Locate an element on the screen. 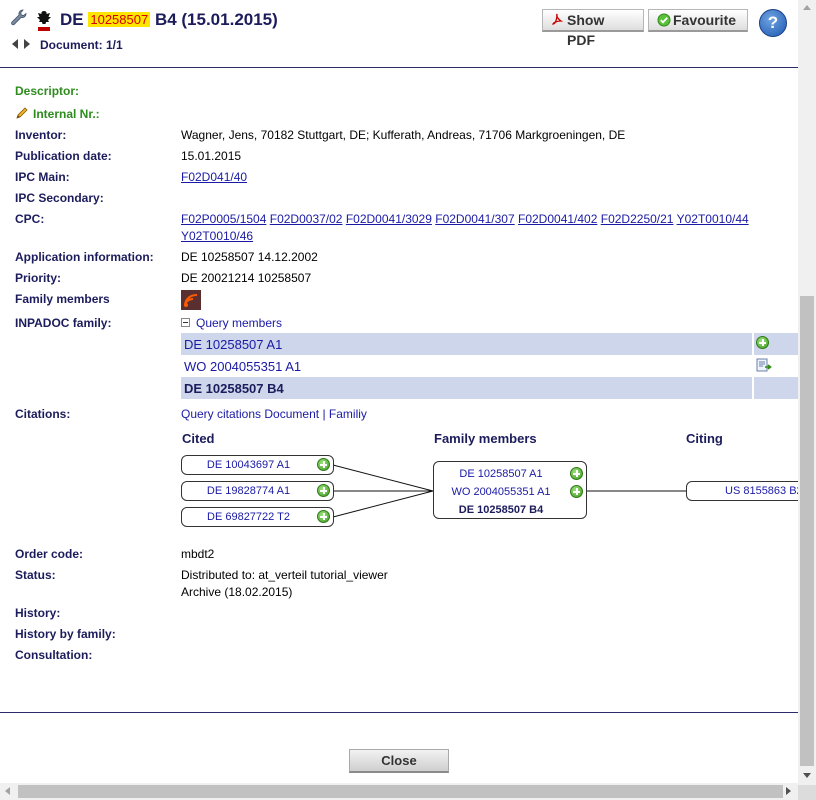 The image size is (816, 800). page-title: DE 10258507 B4 (15.01.2015) is located at coordinates (169, 20).